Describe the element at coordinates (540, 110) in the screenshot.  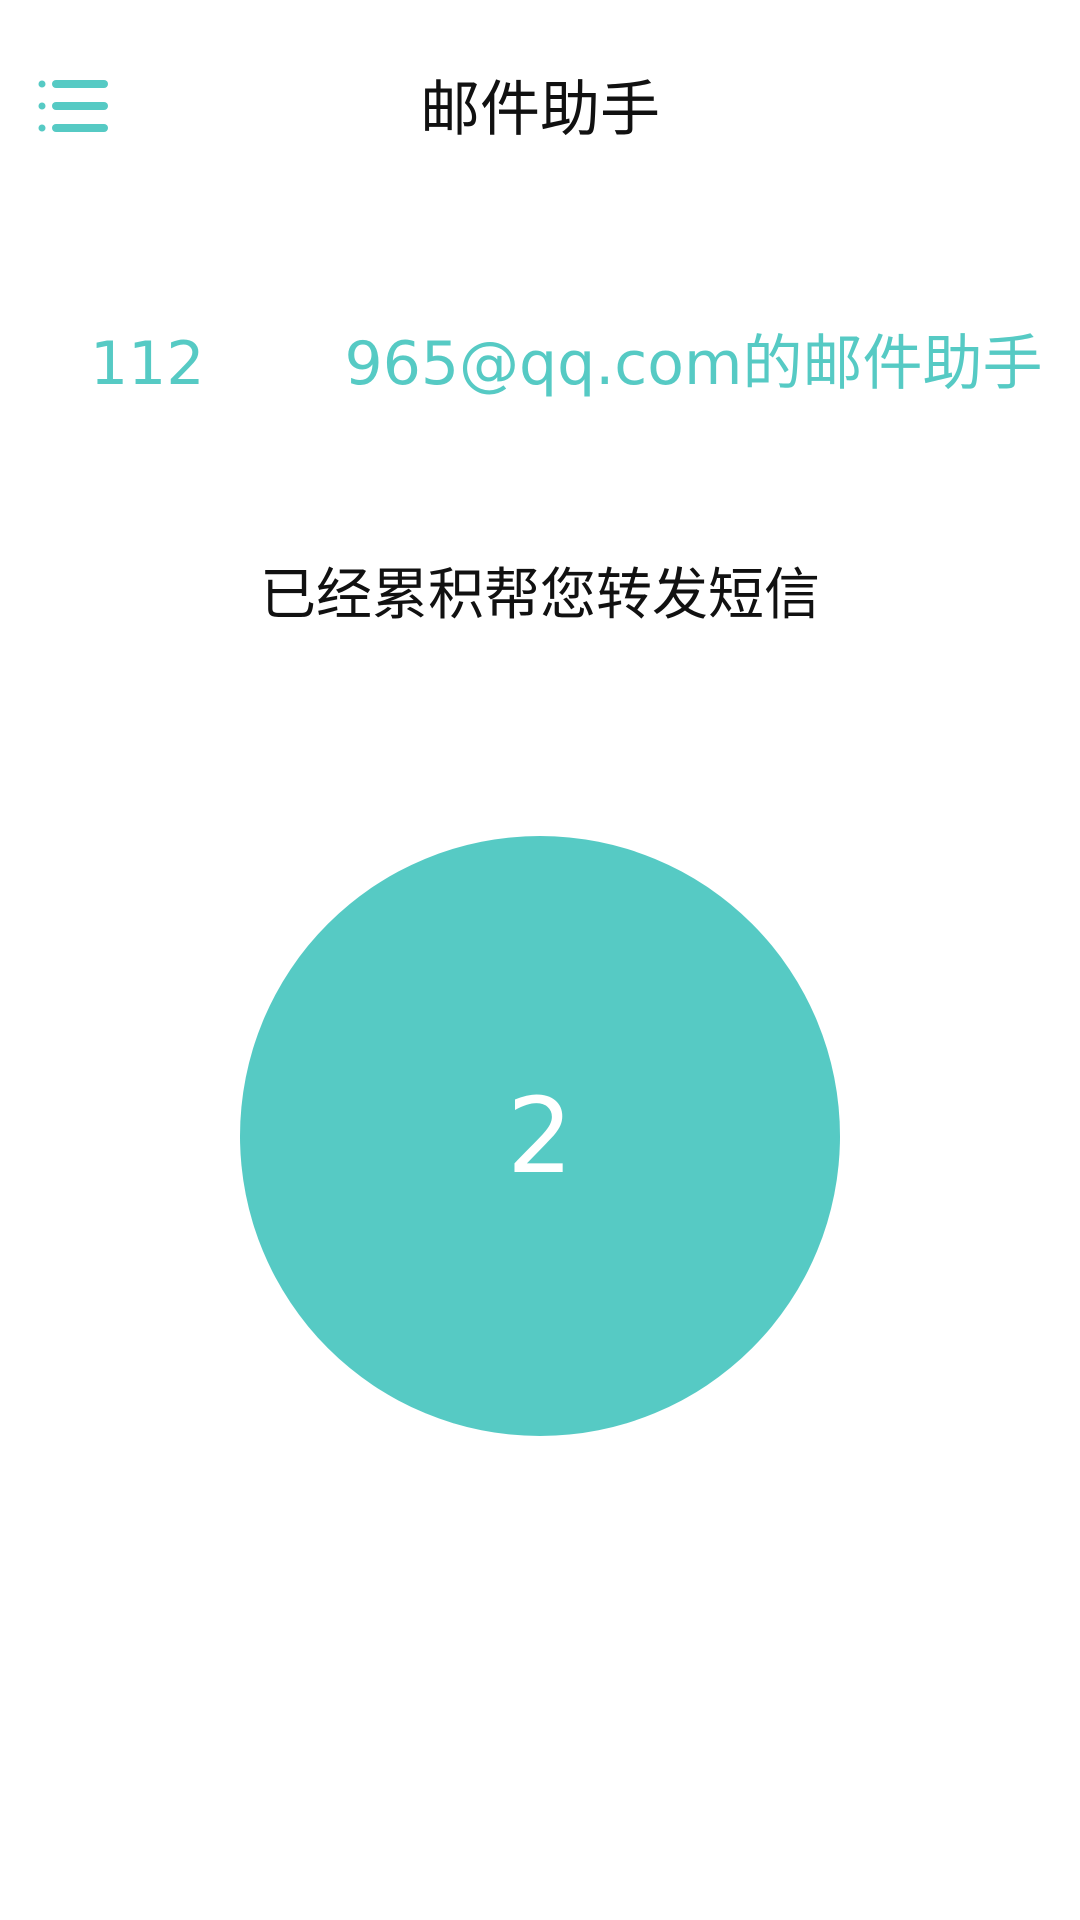
I see `page-title: 邮件助手` at that location.